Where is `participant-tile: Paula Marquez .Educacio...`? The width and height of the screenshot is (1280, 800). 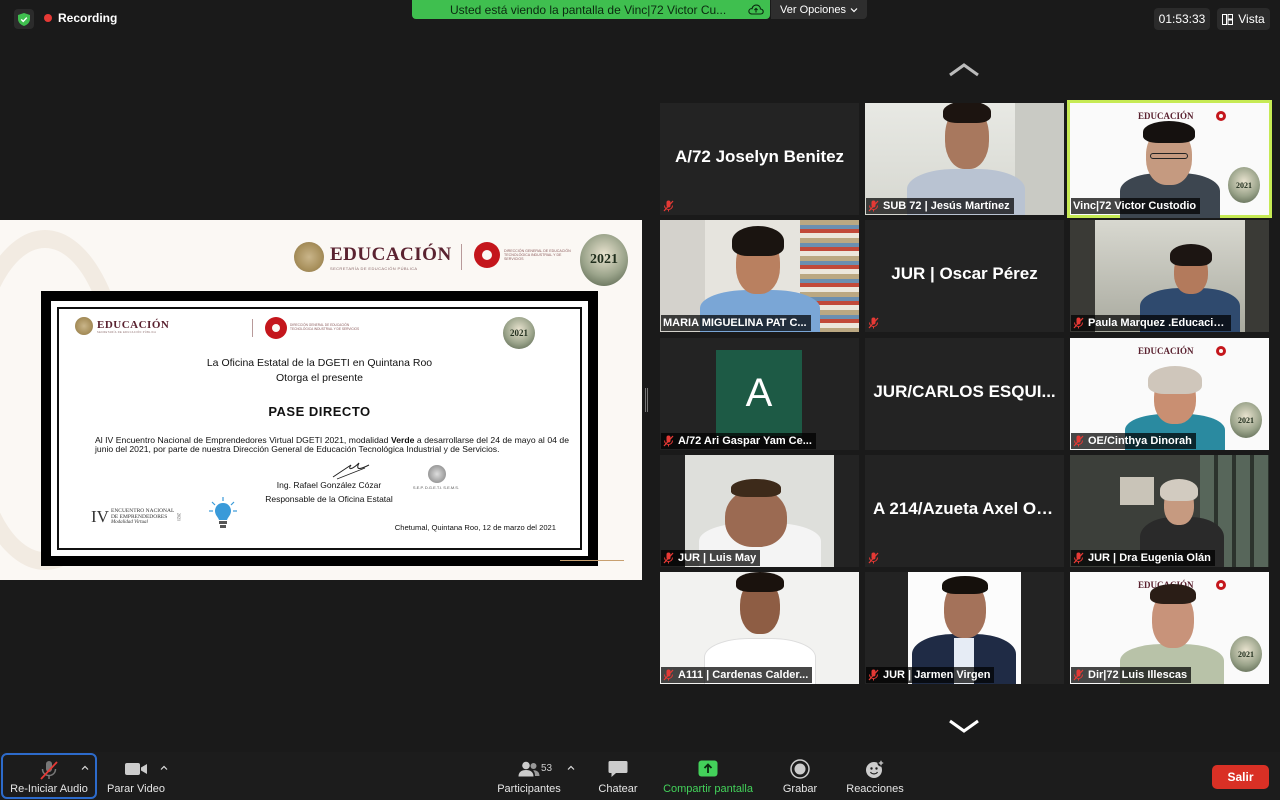
participant-tile: Paula Marquez .Educacio... is located at coordinates (1169, 276).